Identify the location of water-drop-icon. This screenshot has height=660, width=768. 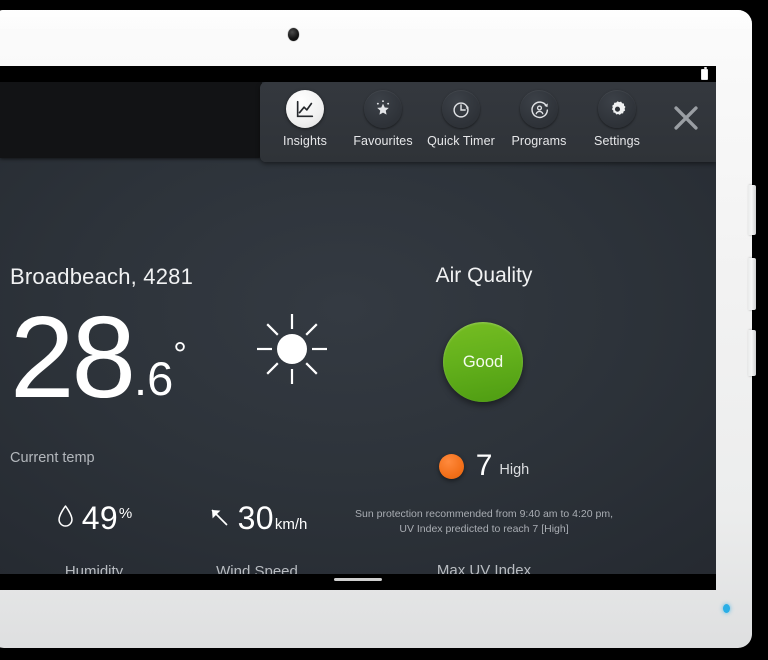
(65, 519).